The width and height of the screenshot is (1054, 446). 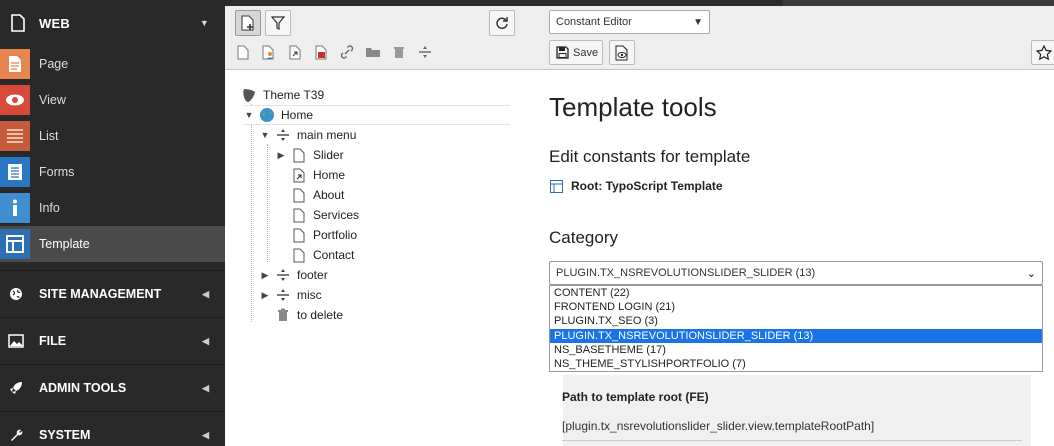 I want to click on filter-button, so click(x=278, y=23).